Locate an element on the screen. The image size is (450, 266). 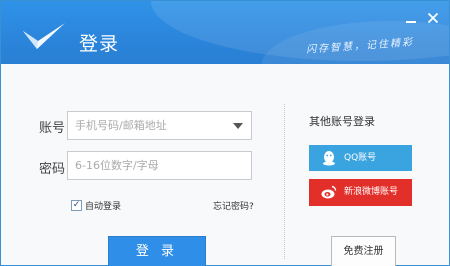
login-button: 登 录 is located at coordinates (157, 251).